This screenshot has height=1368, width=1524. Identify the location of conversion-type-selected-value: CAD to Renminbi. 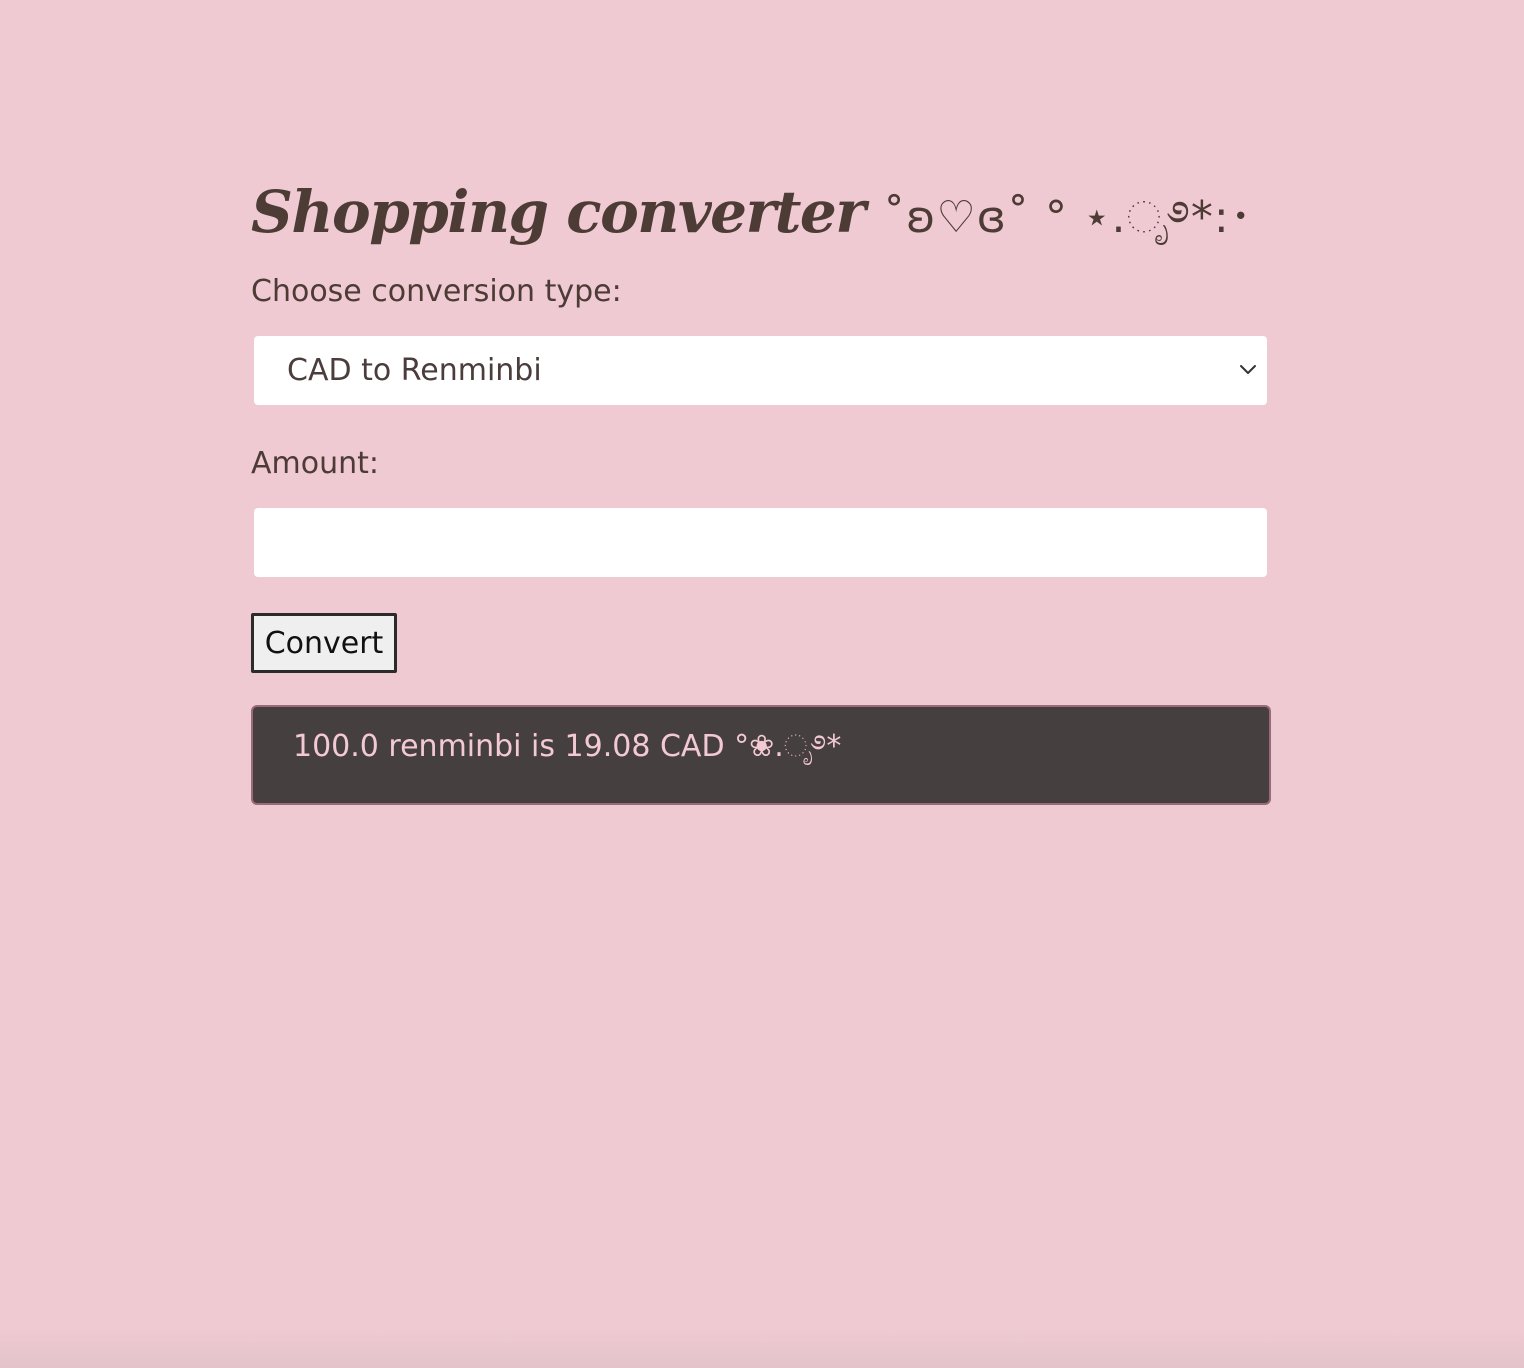
(414, 370).